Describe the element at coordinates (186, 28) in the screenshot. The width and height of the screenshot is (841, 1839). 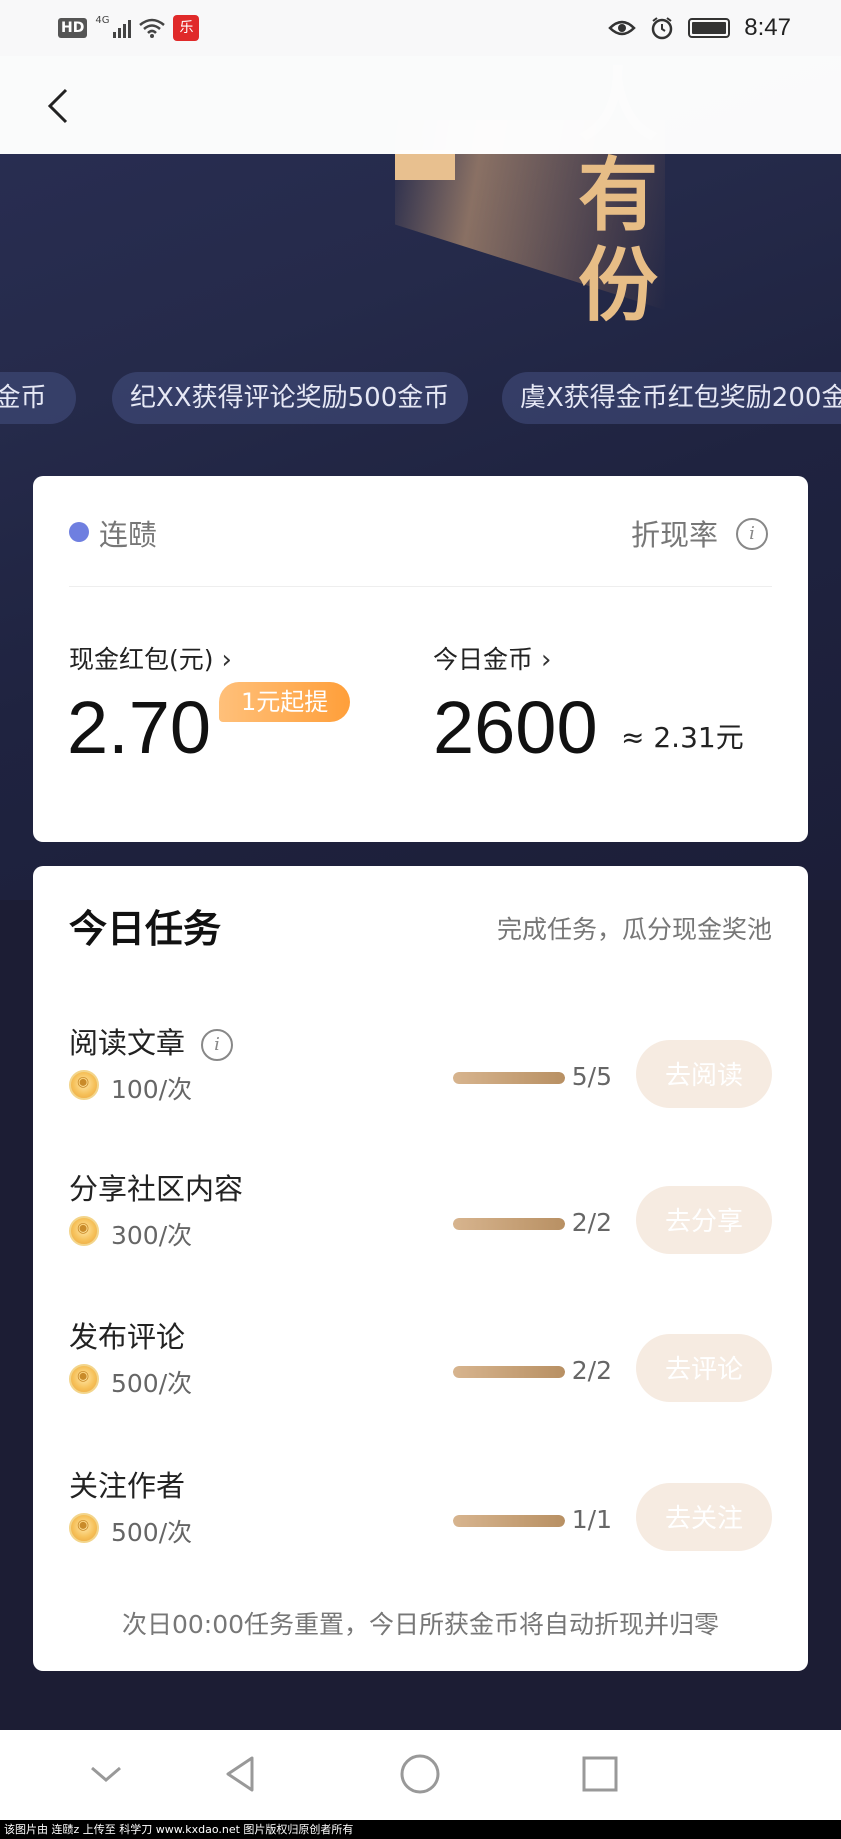
I see `app-notification-icon: 乐` at that location.